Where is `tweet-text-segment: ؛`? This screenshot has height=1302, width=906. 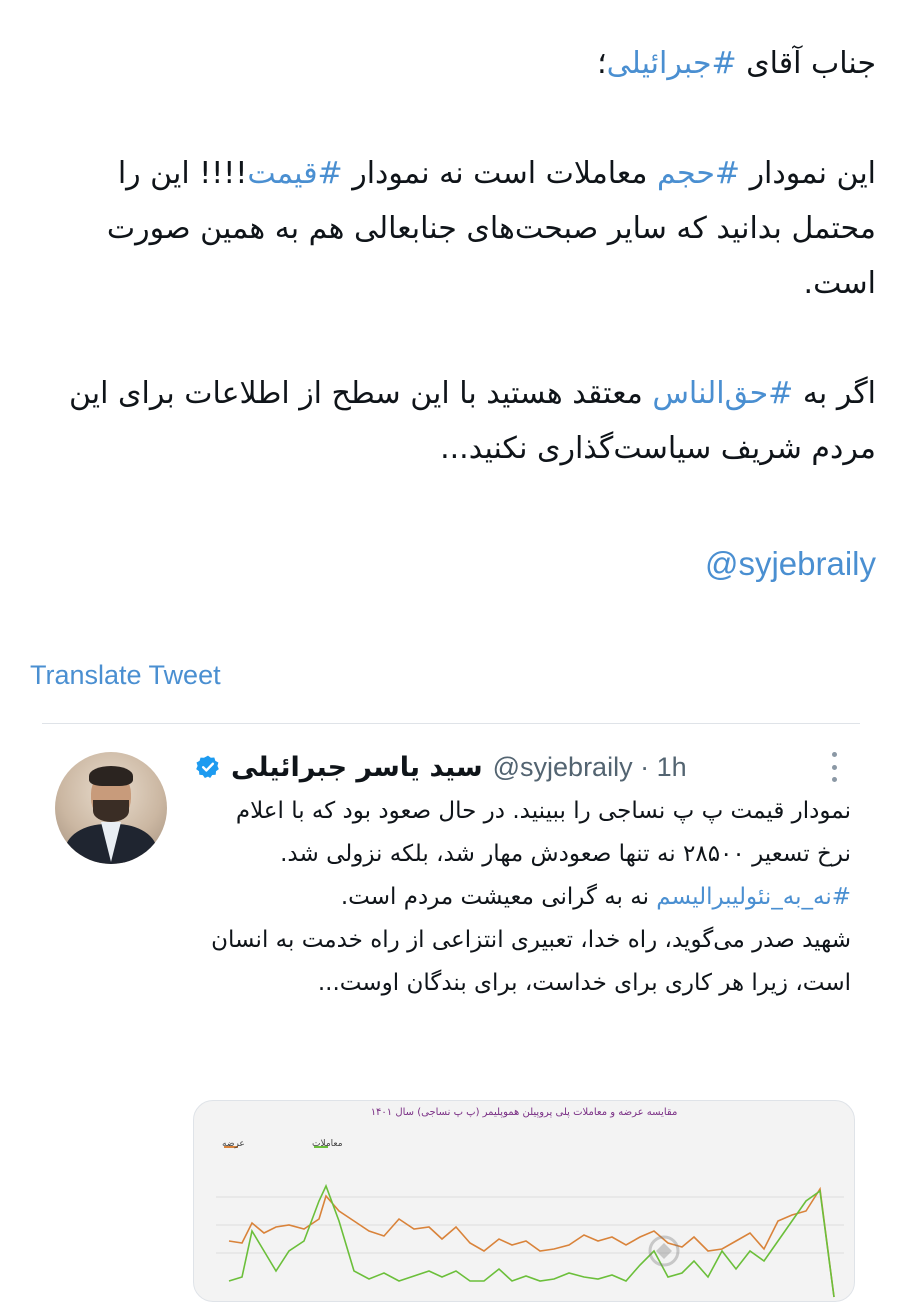
tweet-text-segment: ؛ is located at coordinates (602, 63).